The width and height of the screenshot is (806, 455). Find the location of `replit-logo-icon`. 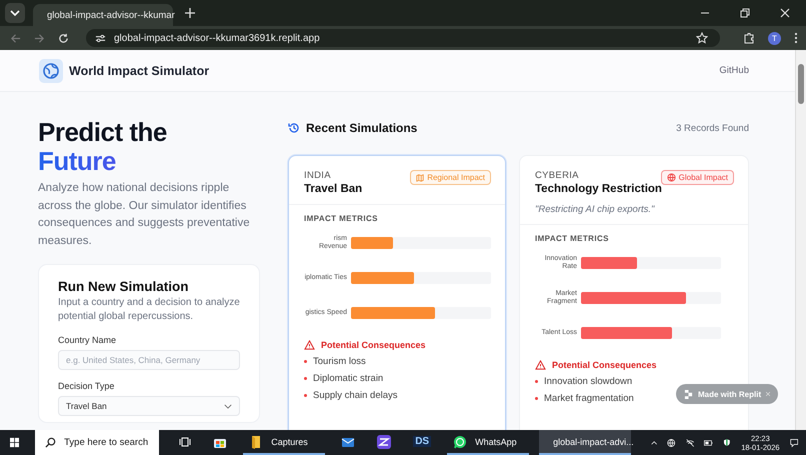

replit-logo-icon is located at coordinates (688, 394).